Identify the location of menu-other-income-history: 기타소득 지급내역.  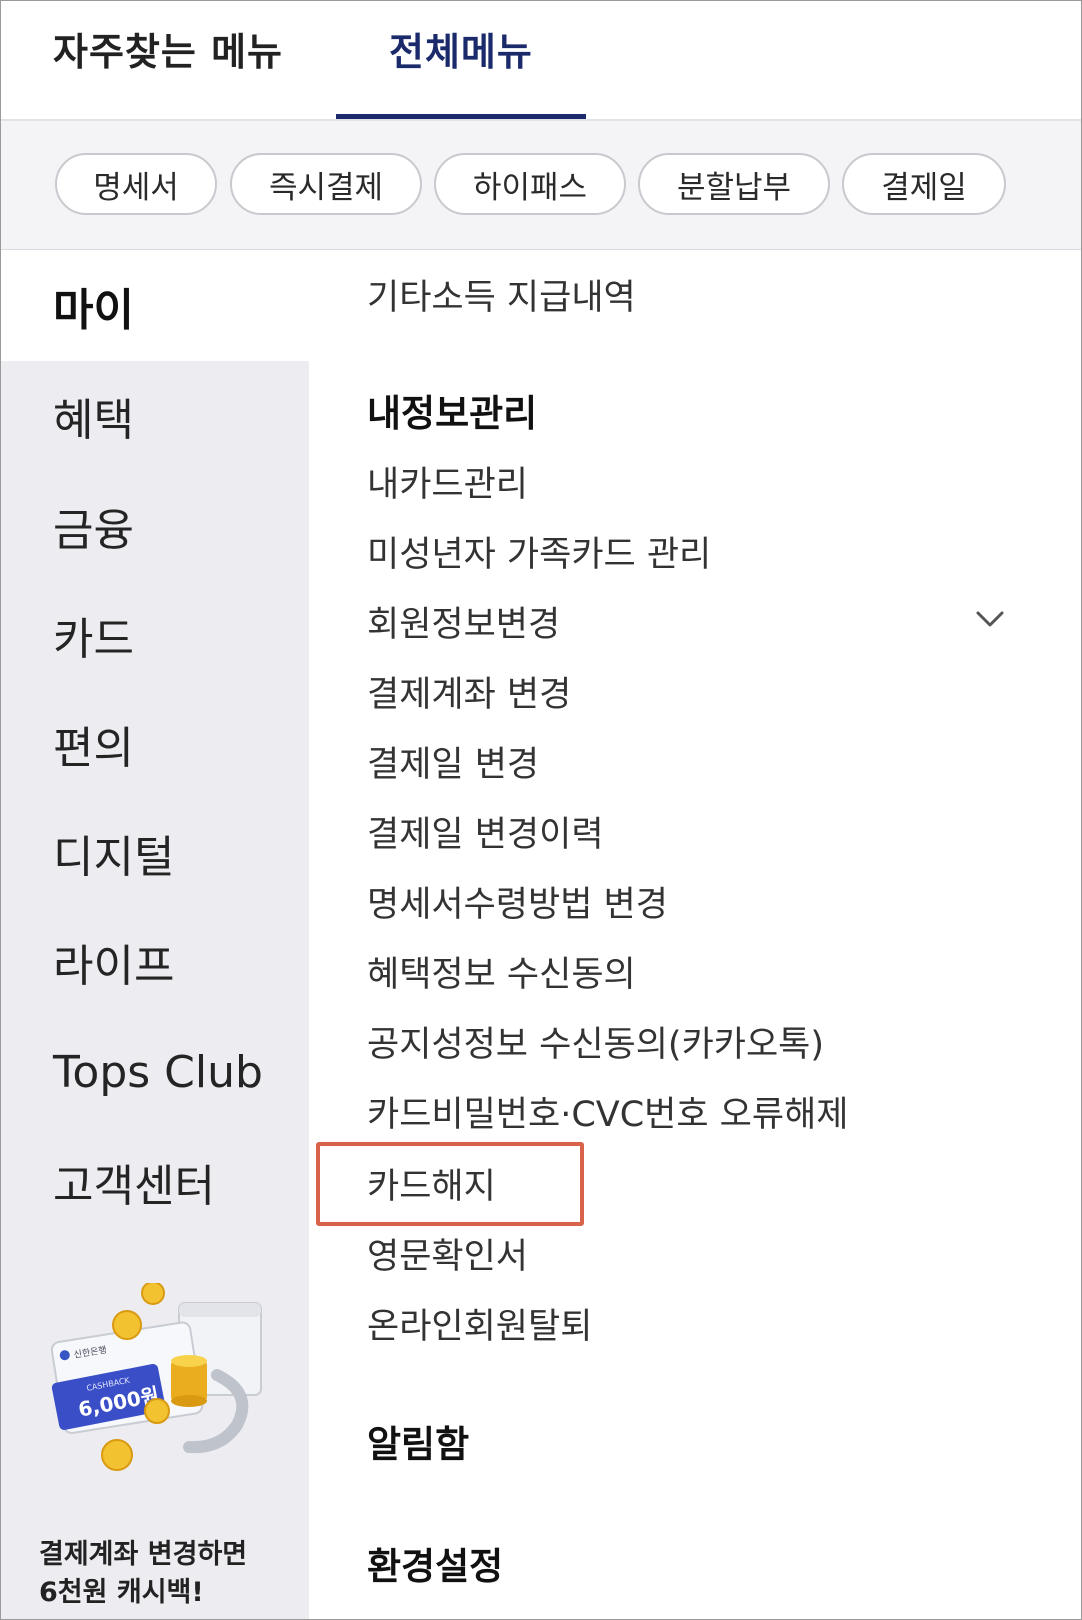
(501, 294).